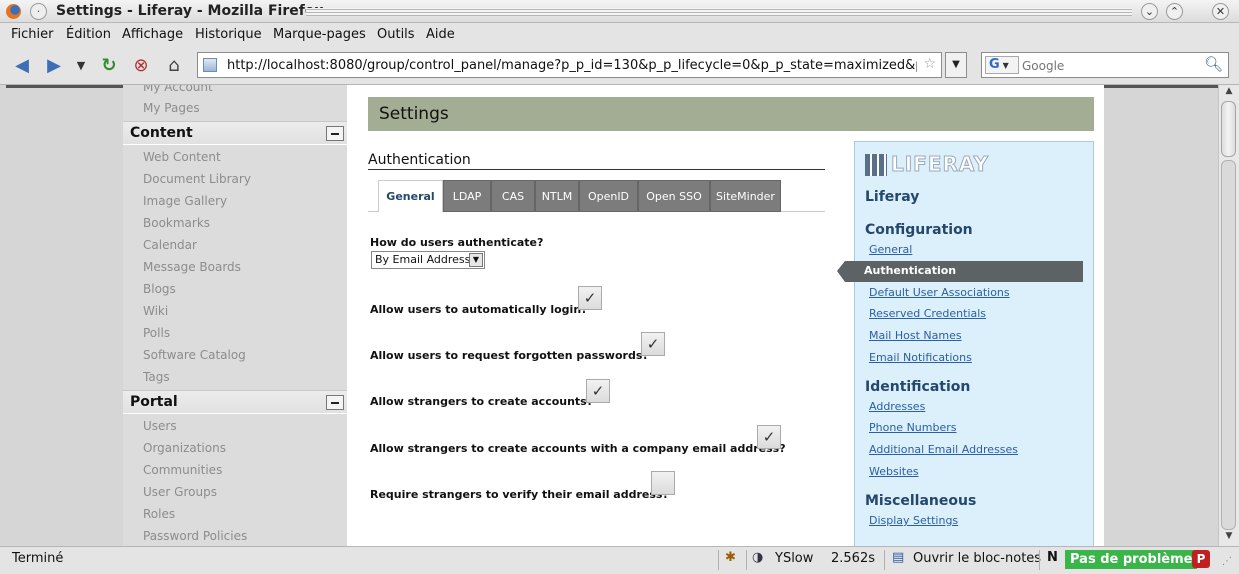 The image size is (1239, 574). Describe the element at coordinates (170, 245) in the screenshot. I see `sidebar-link-calendar: Calendar` at that location.